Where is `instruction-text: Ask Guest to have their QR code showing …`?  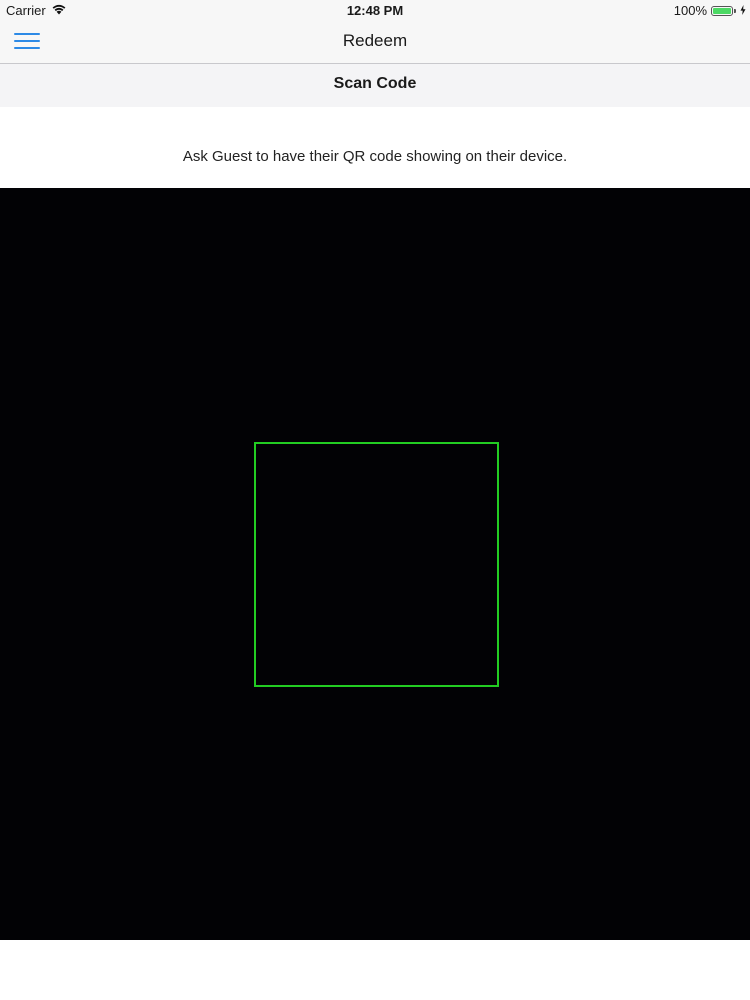 instruction-text: Ask Guest to have their QR code showing … is located at coordinates (375, 156).